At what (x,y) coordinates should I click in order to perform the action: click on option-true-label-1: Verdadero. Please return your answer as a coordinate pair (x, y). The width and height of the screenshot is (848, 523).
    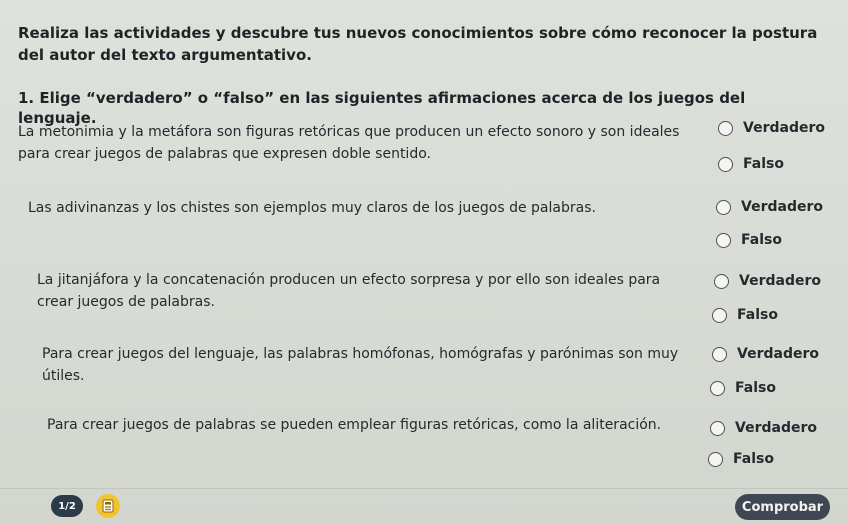
    Looking at the image, I should click on (784, 128).